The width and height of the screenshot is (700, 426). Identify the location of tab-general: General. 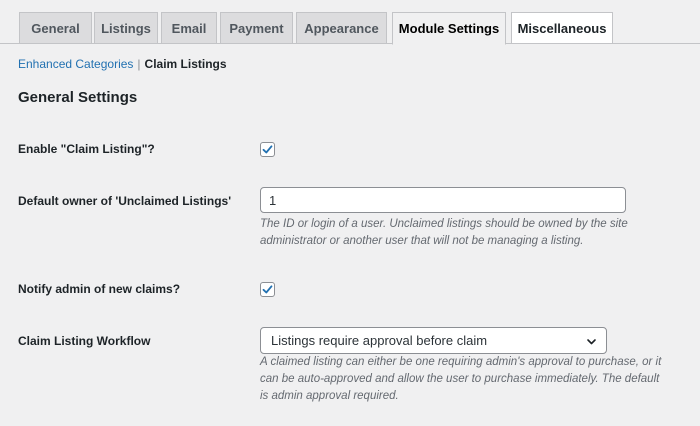
(55, 27).